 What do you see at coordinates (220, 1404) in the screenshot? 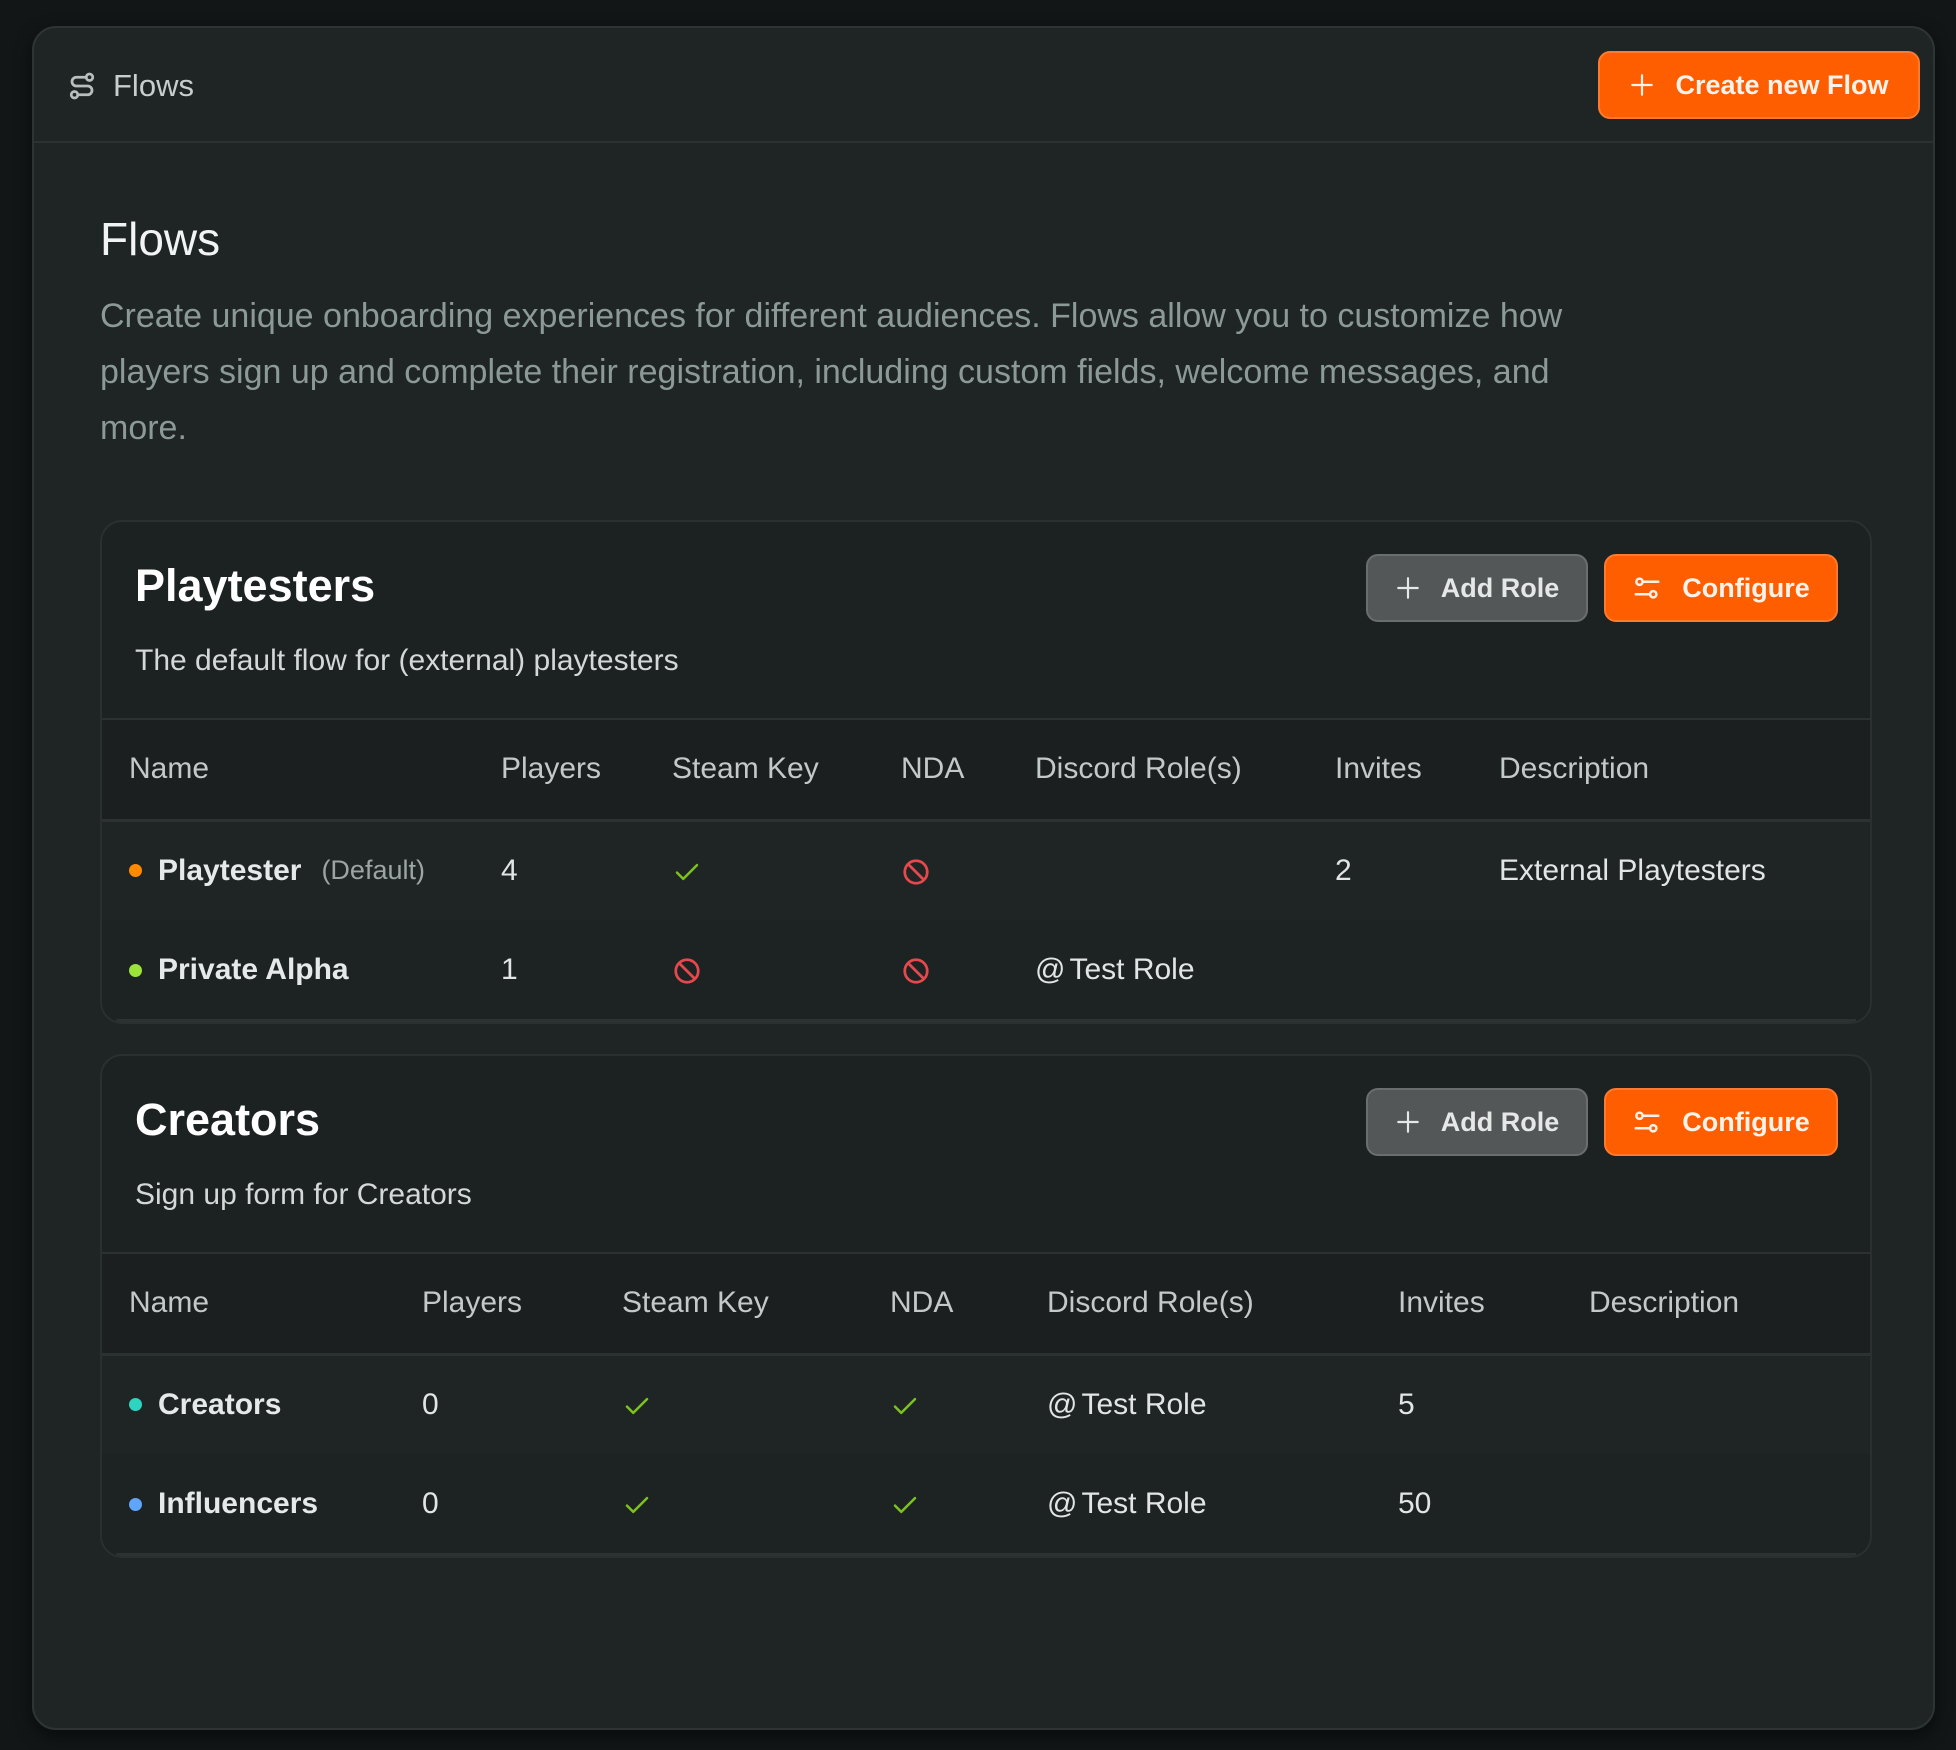
I see `role-name: Creators` at bounding box center [220, 1404].